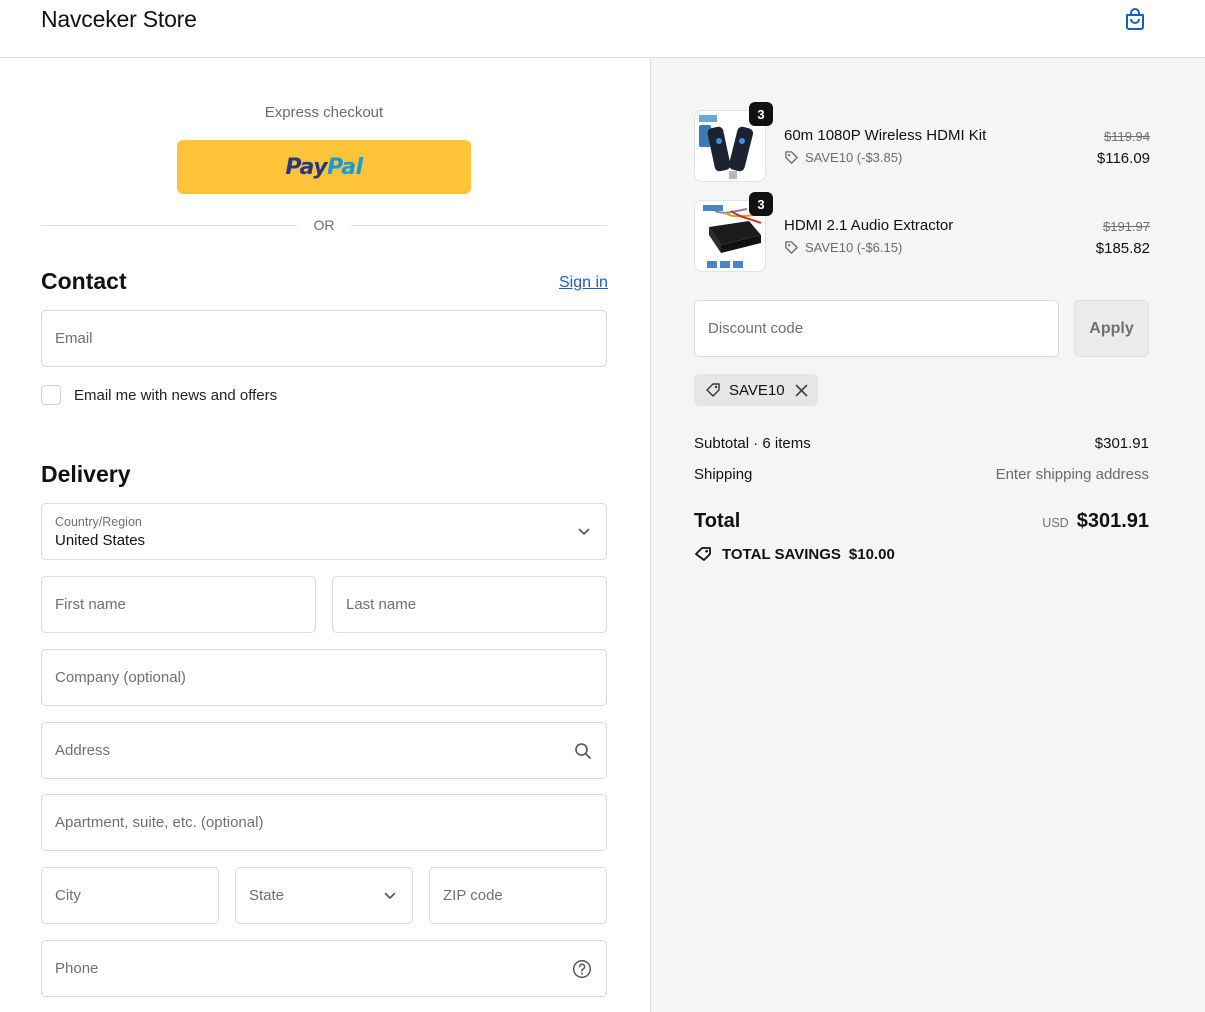  I want to click on item-original-price: $191.97, so click(1126, 226).